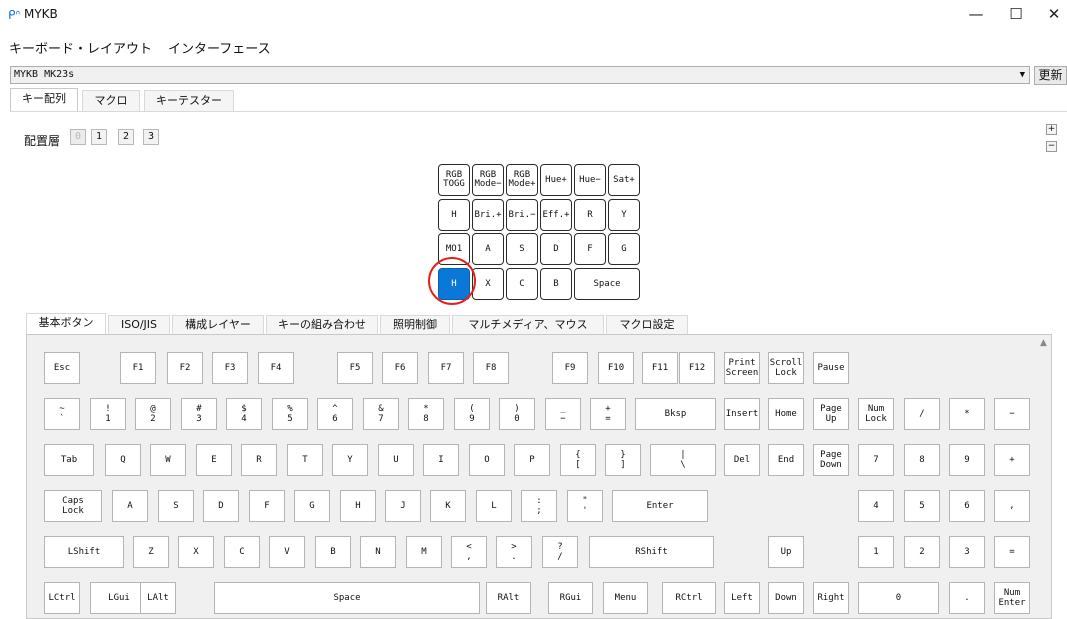  I want to click on keycode-button: X, so click(196, 552).